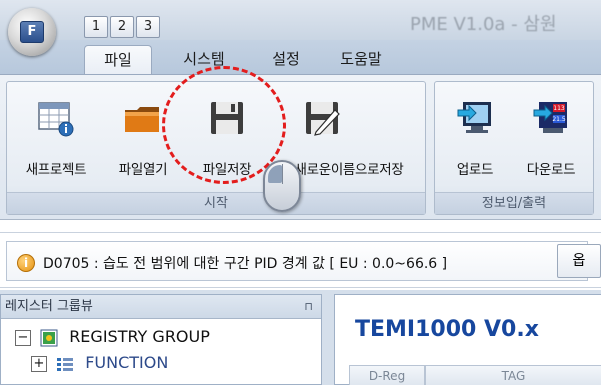 Image resolution: width=601 pixels, height=385 pixels. I want to click on new-project-button: 새프로젝트, so click(56, 138).